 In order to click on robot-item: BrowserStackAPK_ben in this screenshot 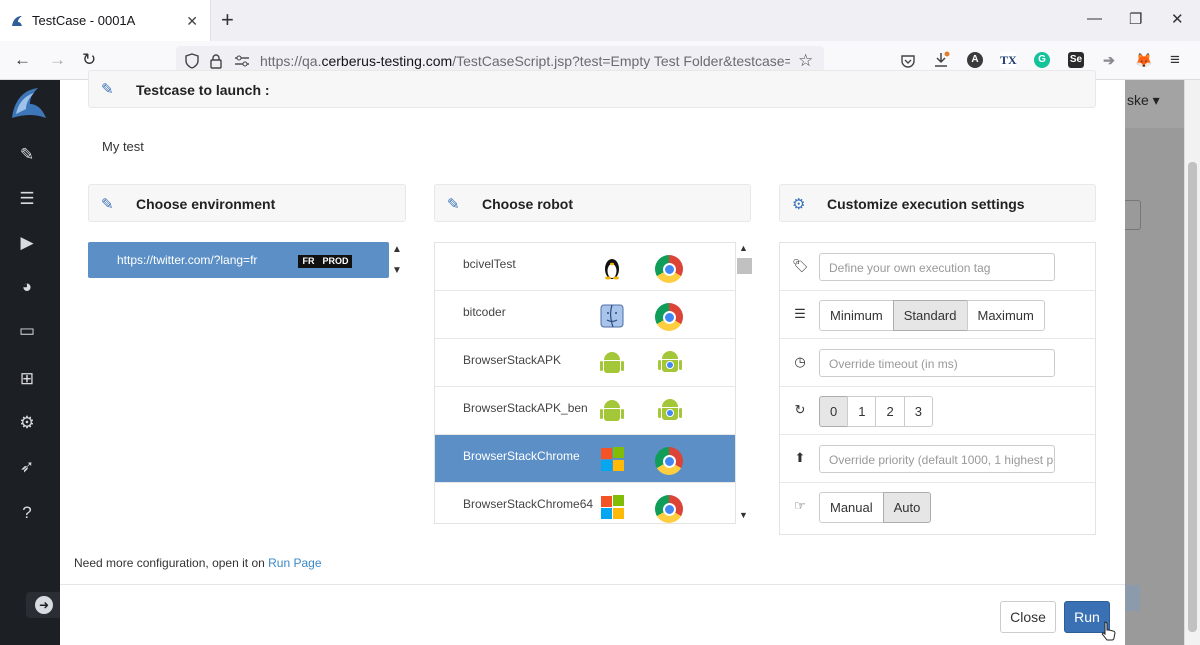, I will do `click(585, 411)`.